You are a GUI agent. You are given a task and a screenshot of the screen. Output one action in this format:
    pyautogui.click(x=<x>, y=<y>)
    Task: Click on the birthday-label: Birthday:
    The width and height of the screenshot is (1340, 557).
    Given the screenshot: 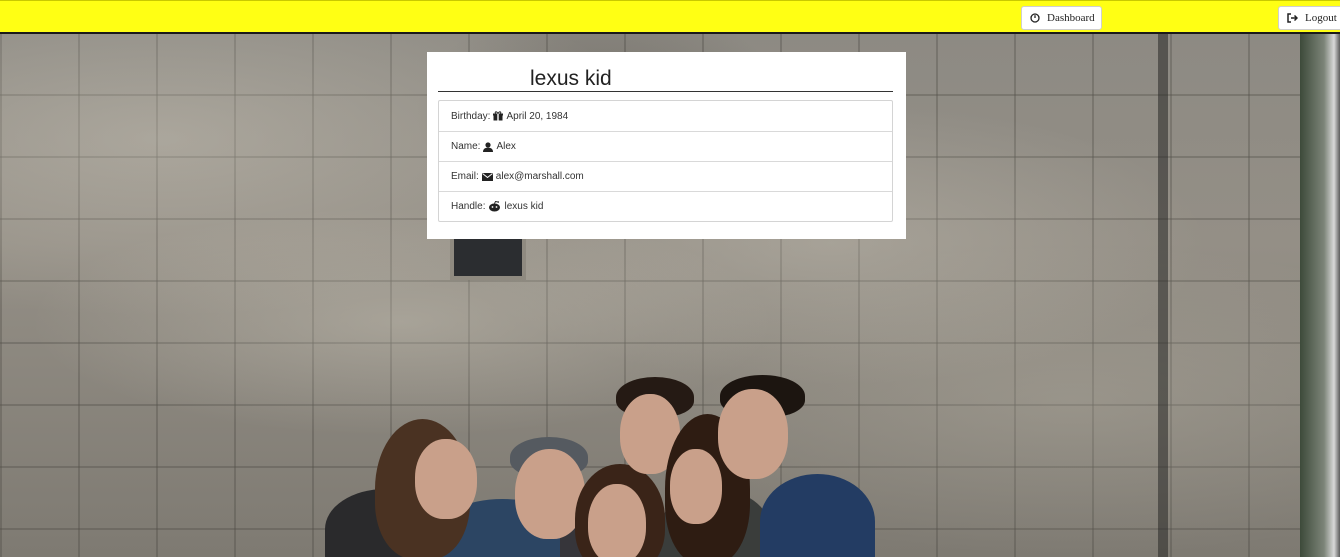 What is the action you would take?
    pyautogui.click(x=471, y=116)
    